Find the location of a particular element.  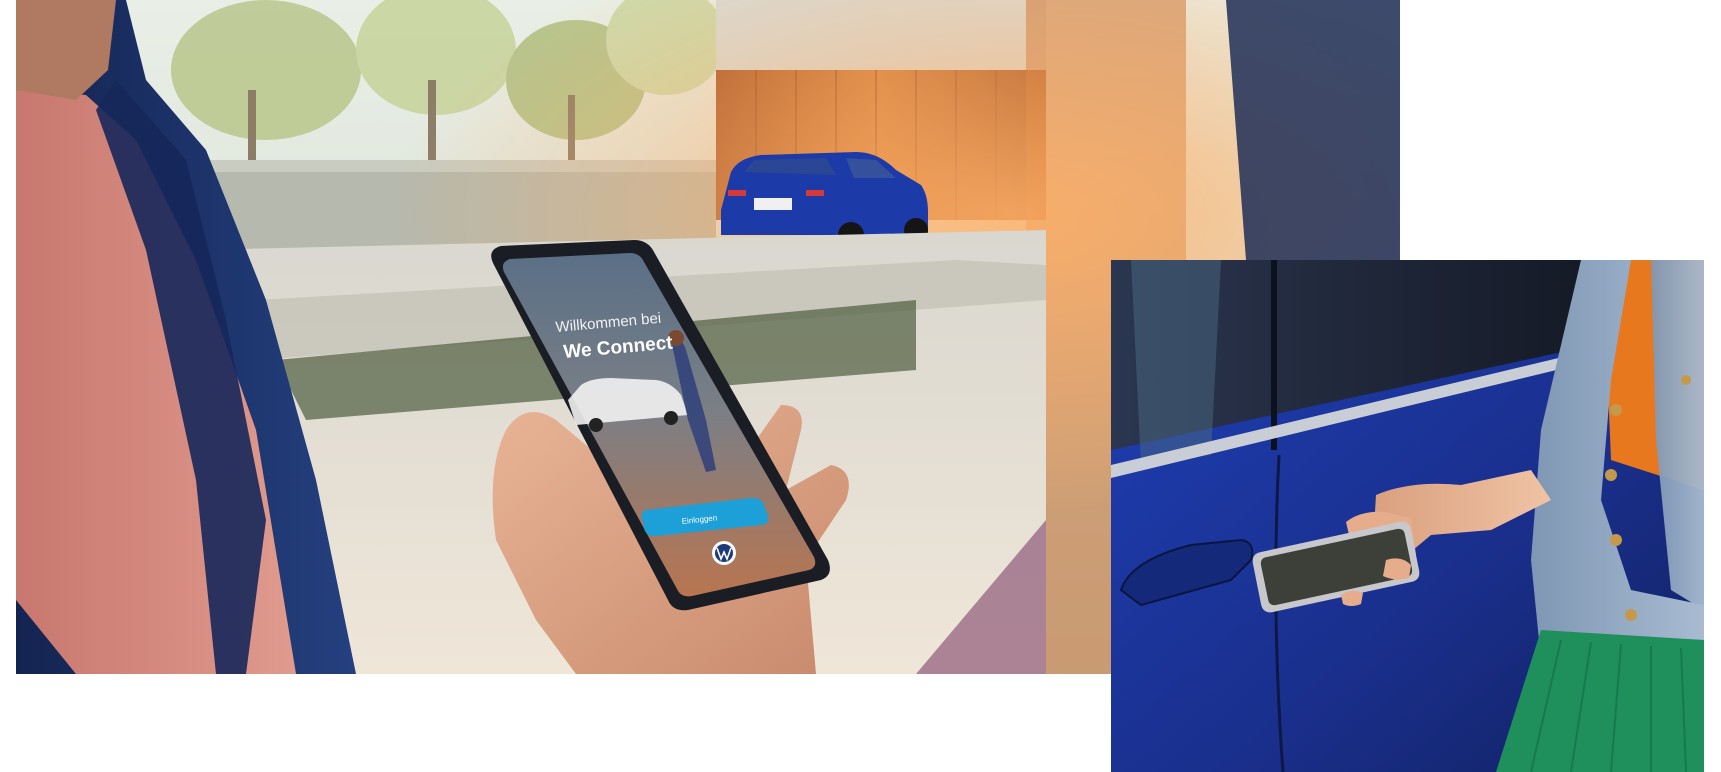

window-reflection is located at coordinates (1176, 362).